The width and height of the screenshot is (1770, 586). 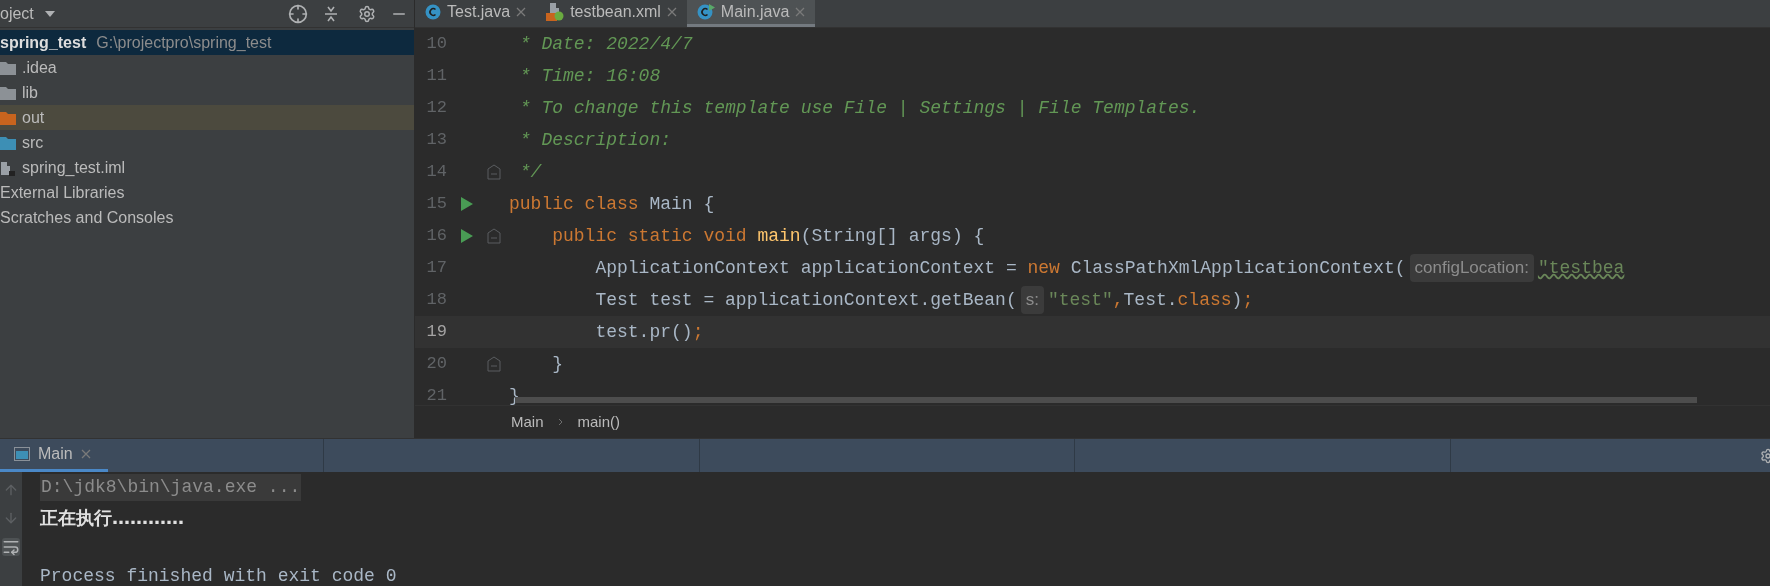 I want to click on line-number: 10, so click(x=436, y=44).